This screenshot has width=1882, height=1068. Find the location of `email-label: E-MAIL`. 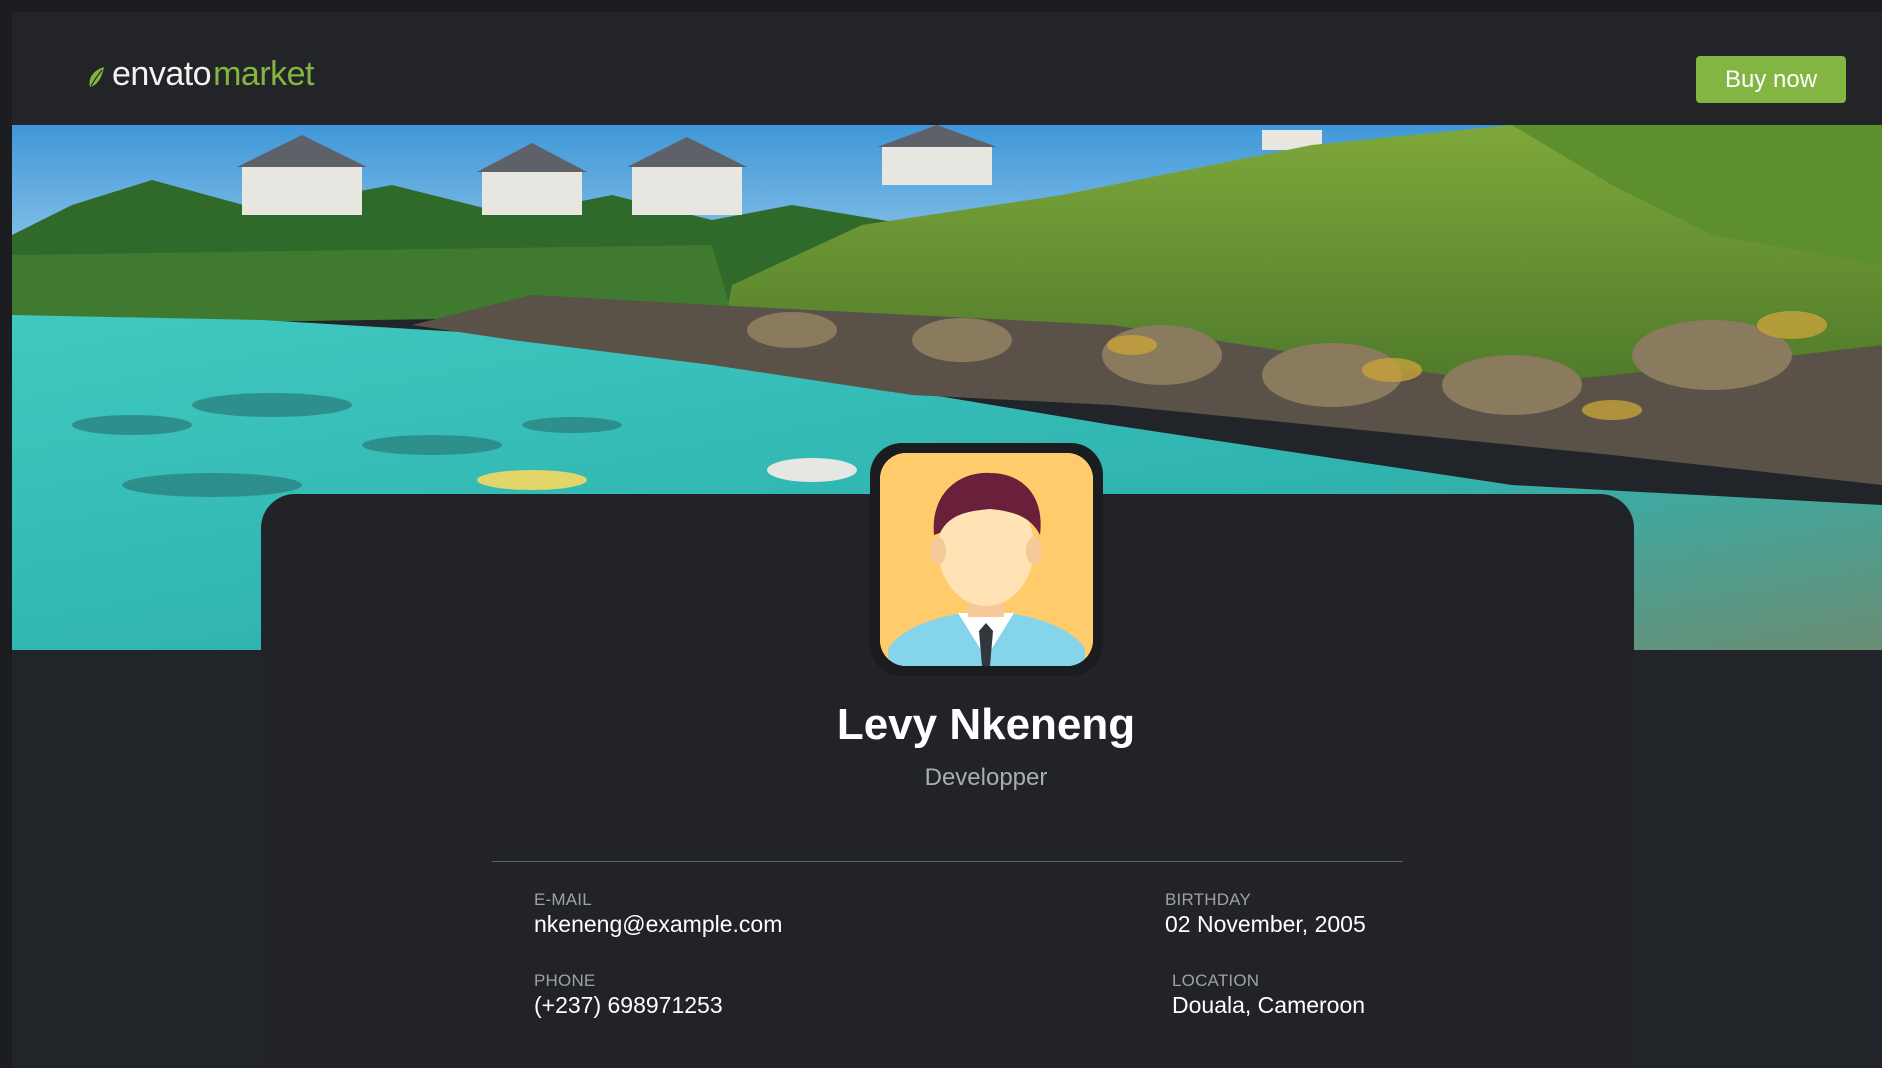

email-label: E-MAIL is located at coordinates (563, 899).